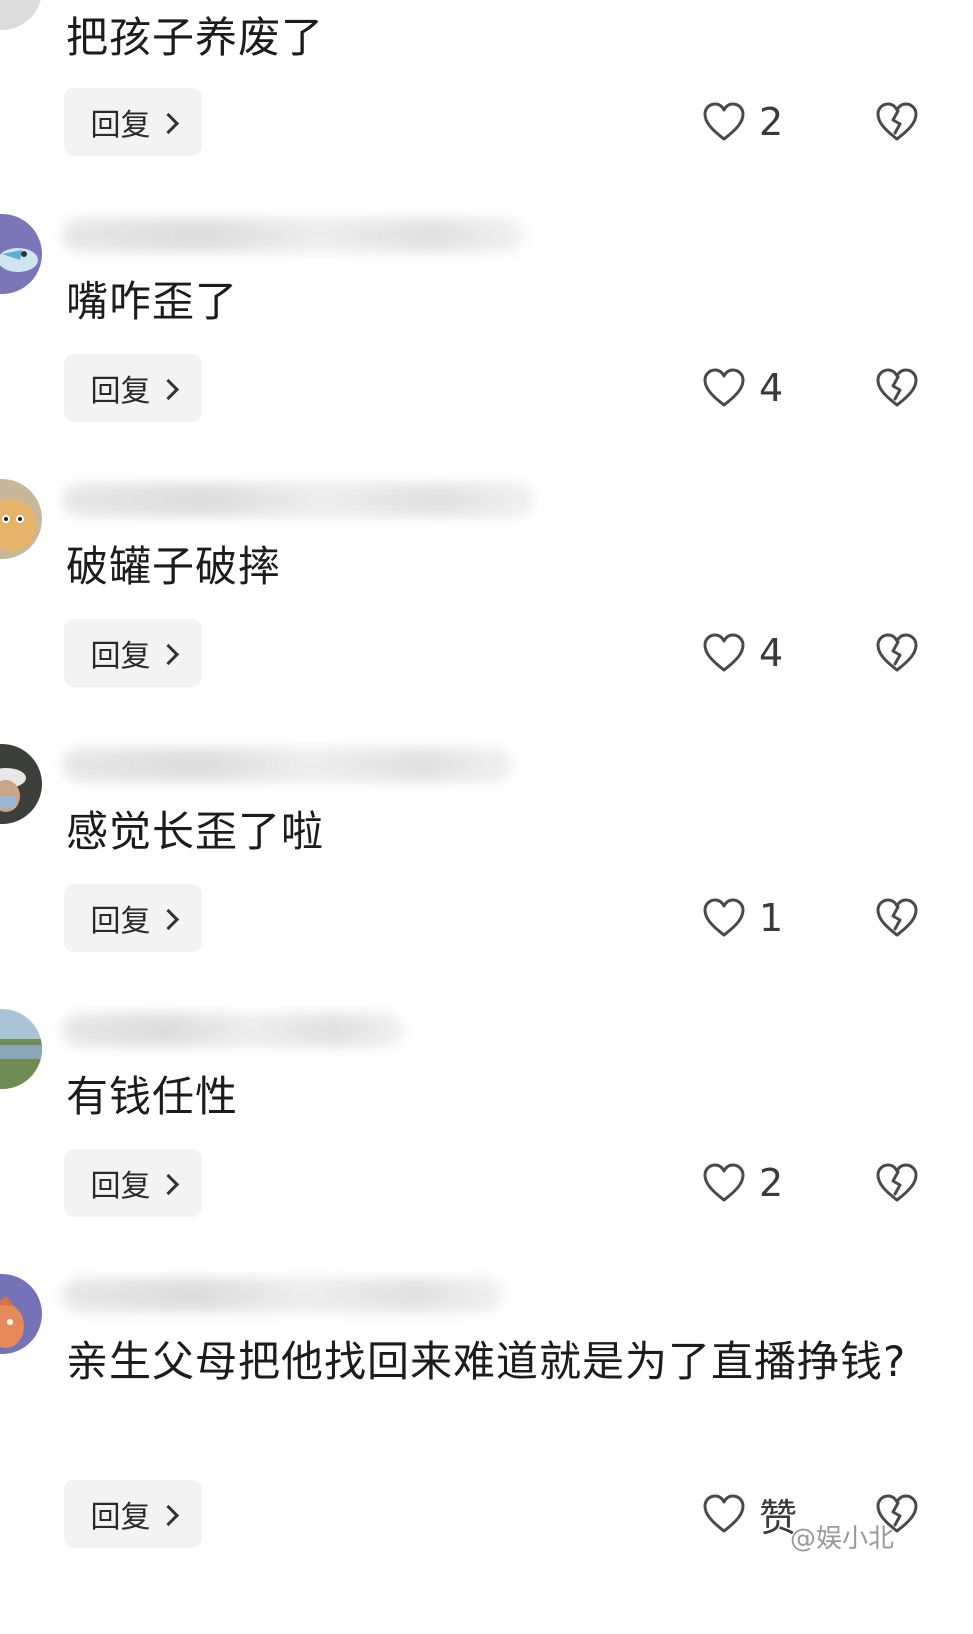 This screenshot has height=1634, width=973. What do you see at coordinates (771, 918) in the screenshot?
I see `like-count: 1` at bounding box center [771, 918].